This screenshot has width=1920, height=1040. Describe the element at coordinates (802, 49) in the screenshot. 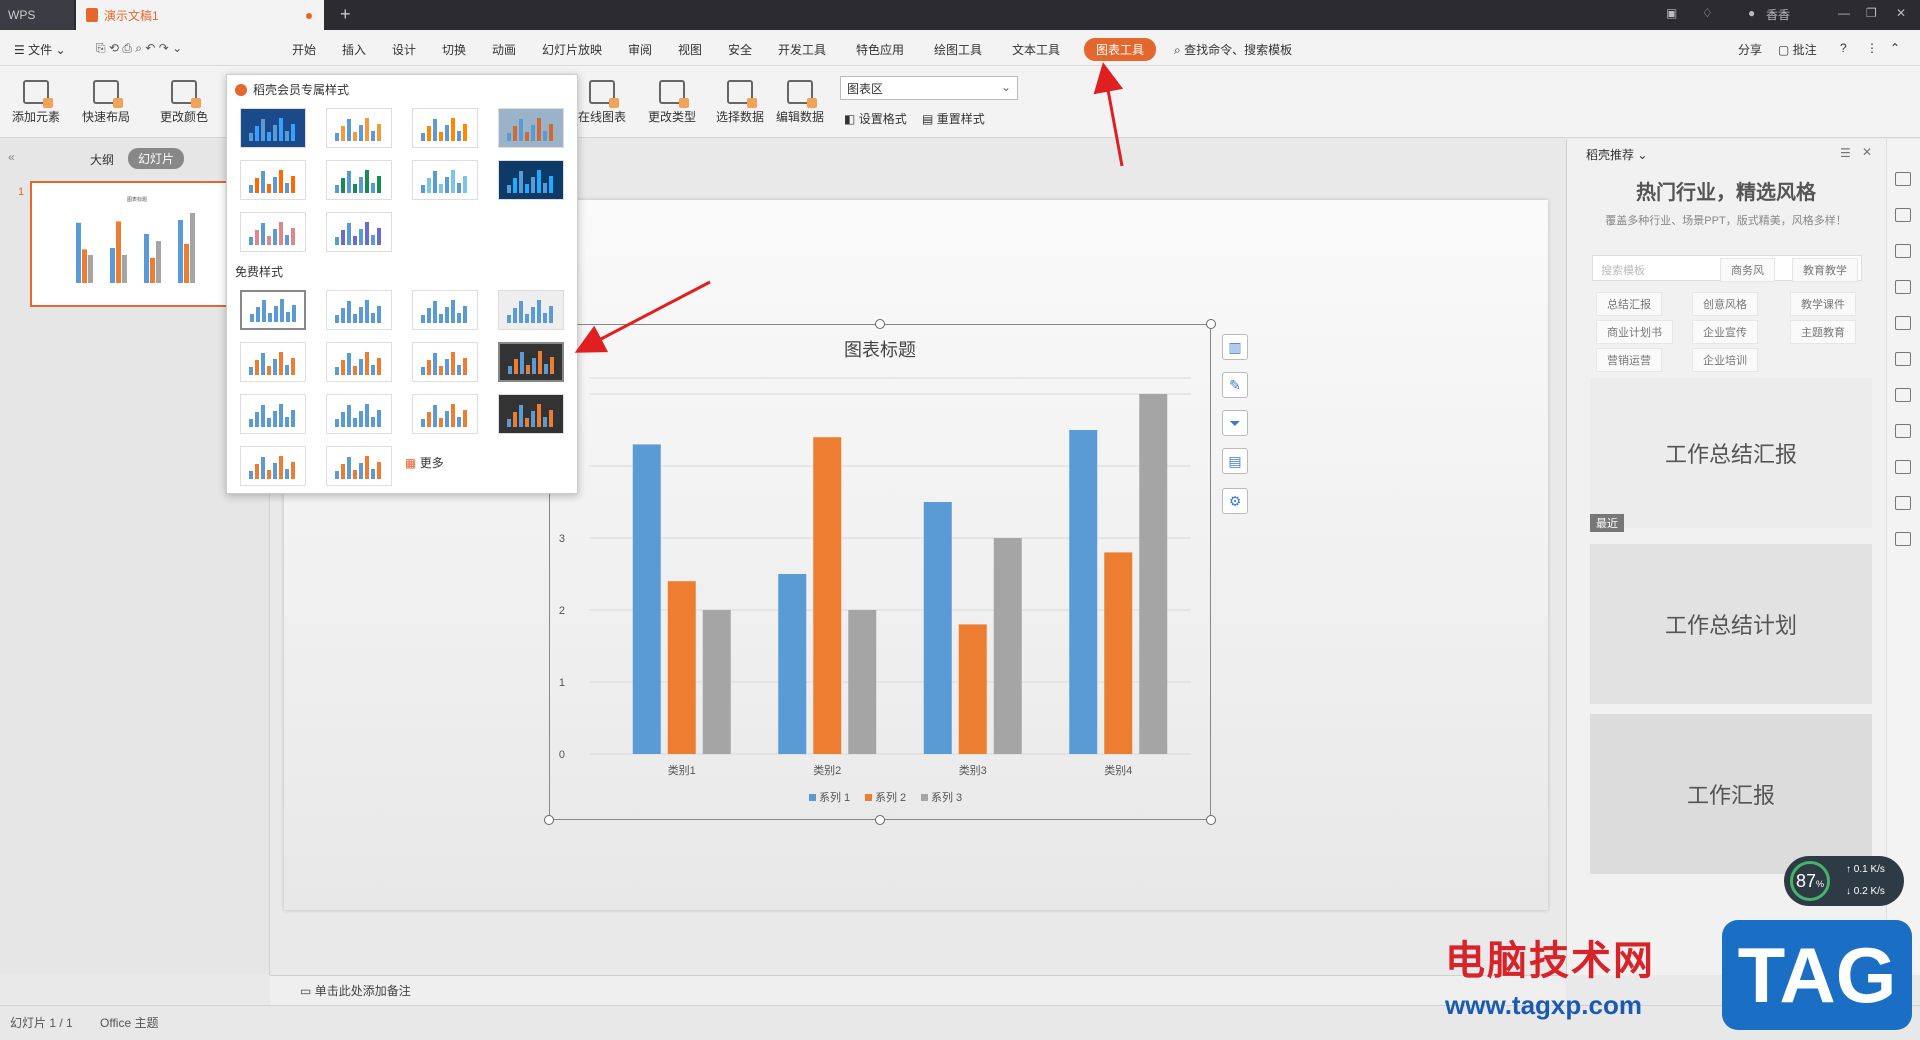

I see `tab-9: 开发工具` at that location.